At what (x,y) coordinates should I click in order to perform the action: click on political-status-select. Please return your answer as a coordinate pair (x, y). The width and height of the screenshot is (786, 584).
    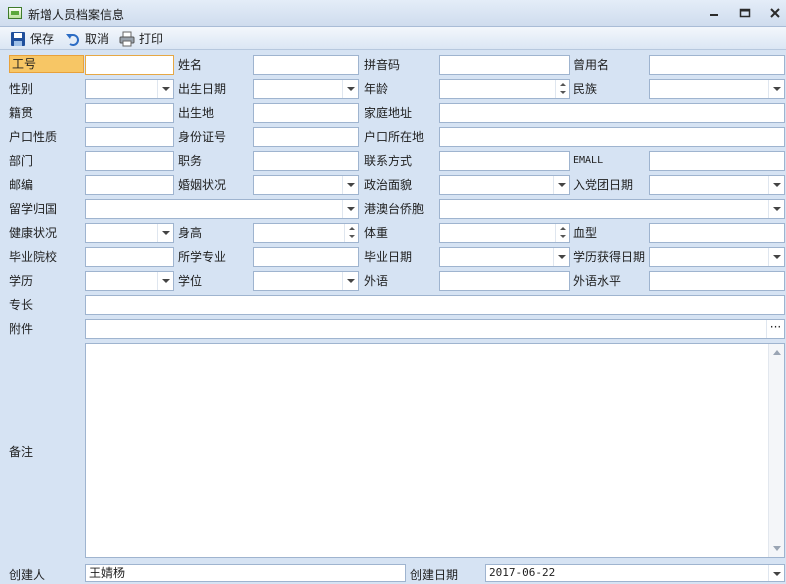
    Looking at the image, I should click on (504, 185).